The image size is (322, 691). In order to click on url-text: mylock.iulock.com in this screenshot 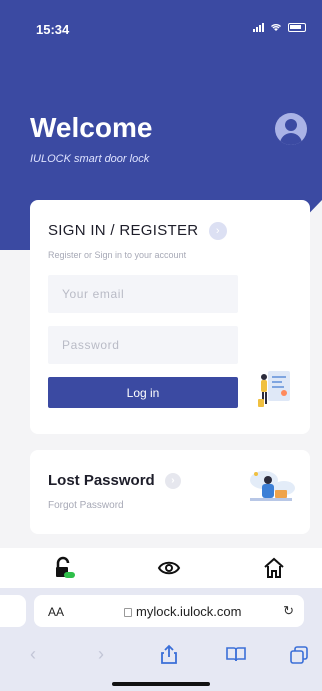, I will do `click(189, 611)`.